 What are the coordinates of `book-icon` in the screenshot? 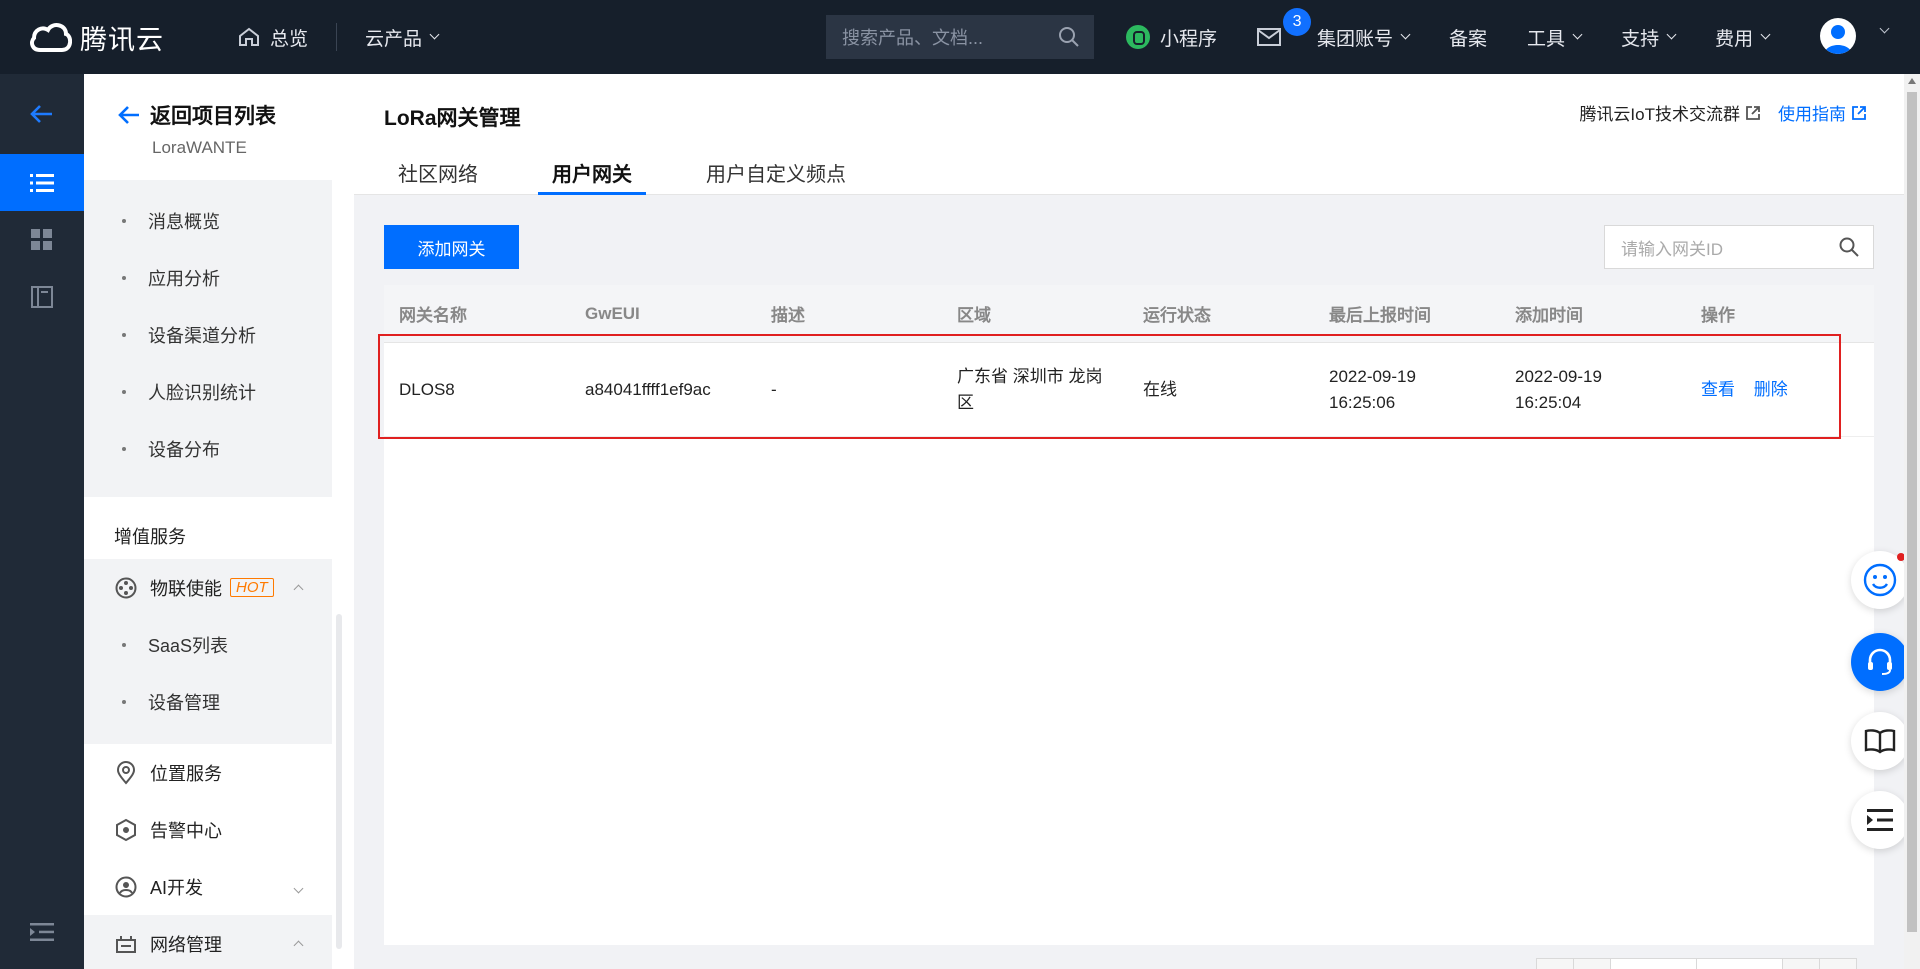 It's located at (42, 296).